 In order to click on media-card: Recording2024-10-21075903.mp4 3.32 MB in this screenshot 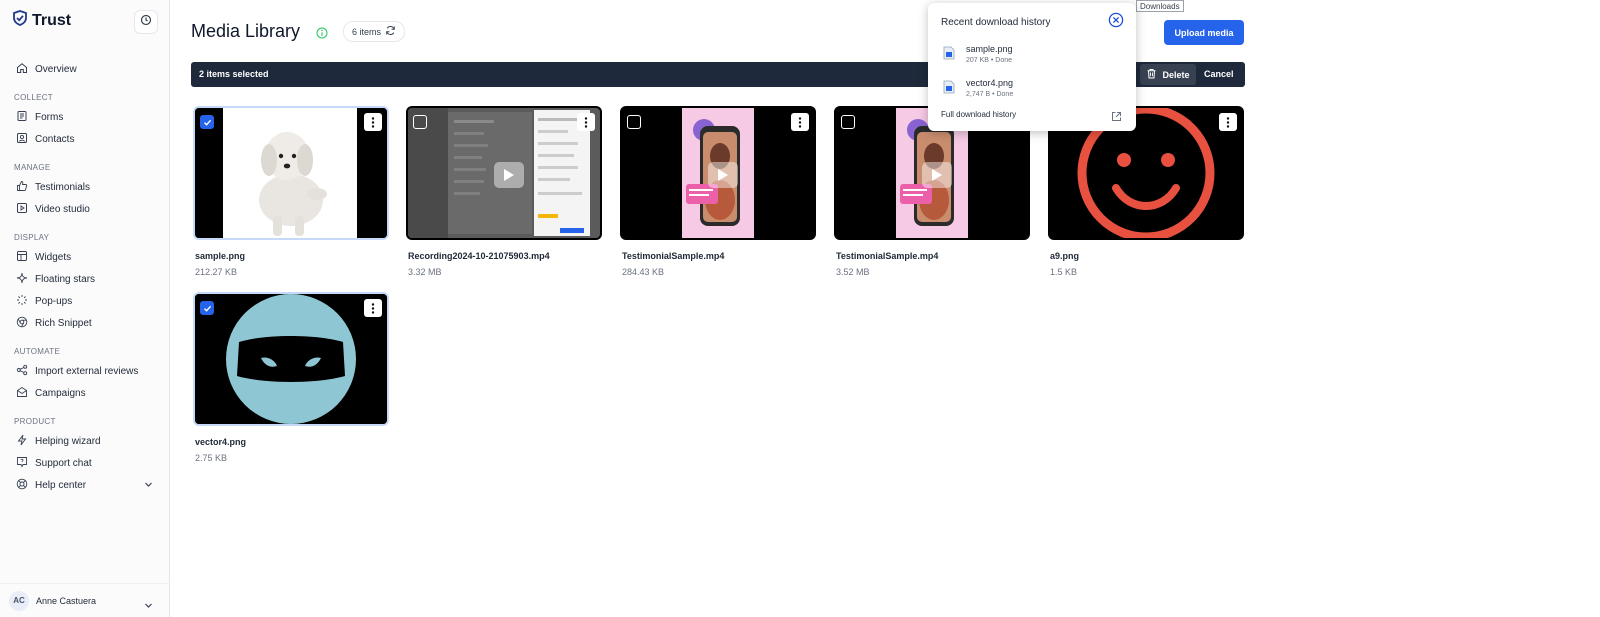, I will do `click(504, 191)`.